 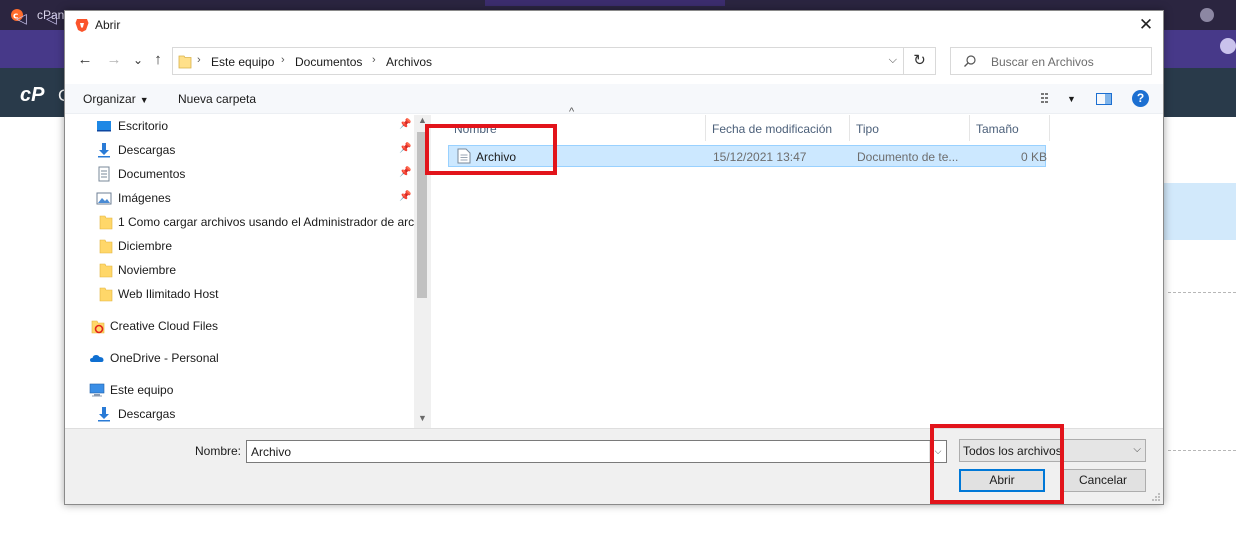 What do you see at coordinates (240, 326) in the screenshot?
I see `sidebar-item-creative-cloud-files: Creative Cloud Files` at bounding box center [240, 326].